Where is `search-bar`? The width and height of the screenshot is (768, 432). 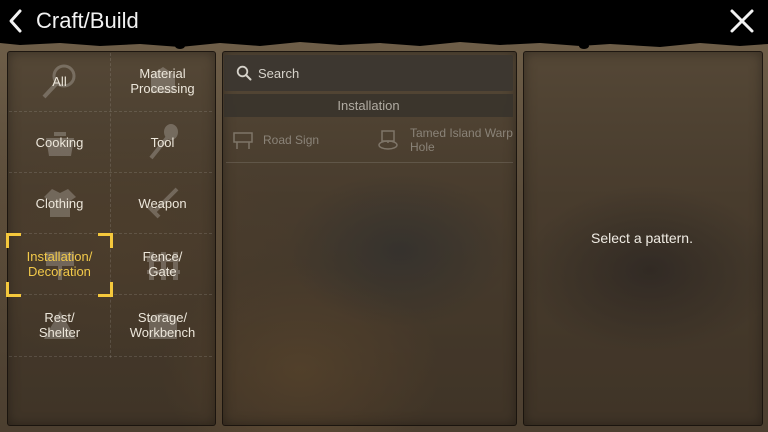 search-bar is located at coordinates (368, 73).